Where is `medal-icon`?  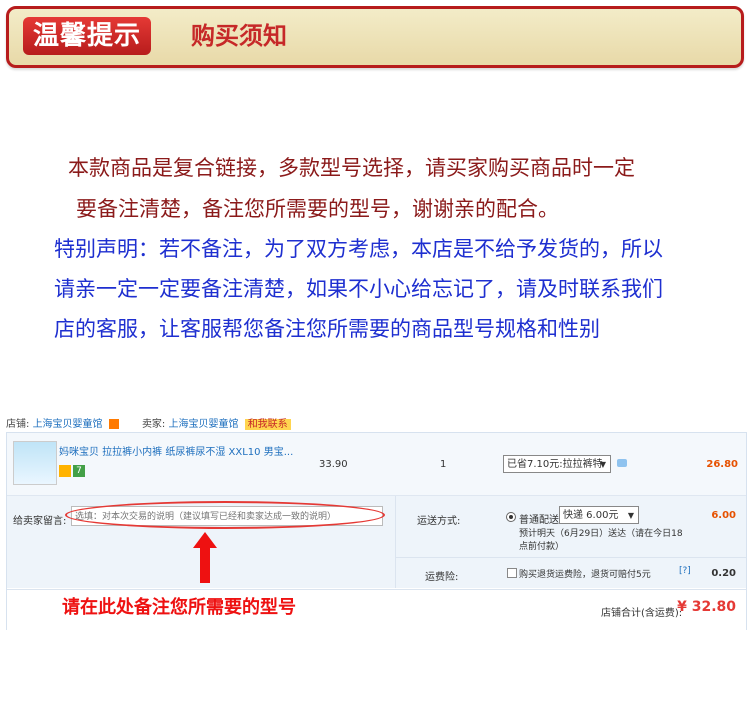 medal-icon is located at coordinates (65, 471).